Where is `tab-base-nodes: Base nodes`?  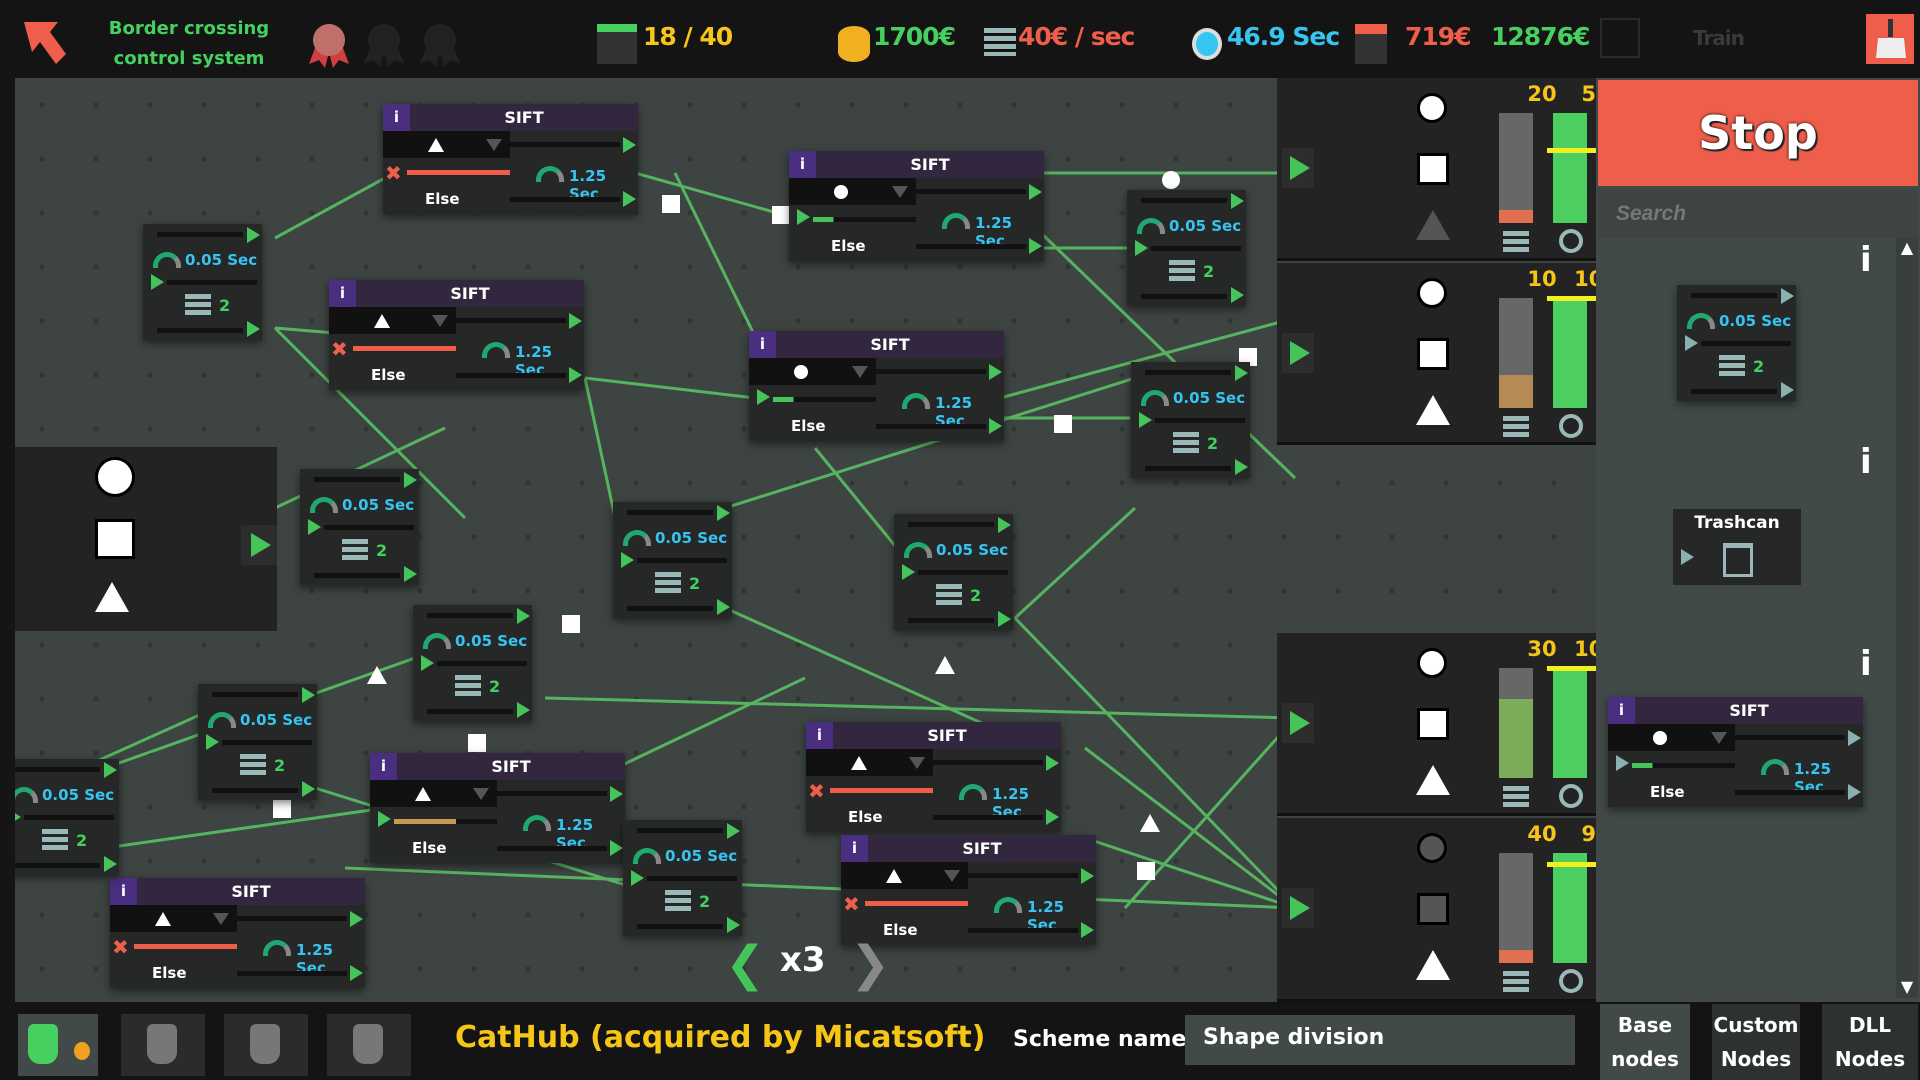
tab-base-nodes: Base nodes is located at coordinates (1645, 1042).